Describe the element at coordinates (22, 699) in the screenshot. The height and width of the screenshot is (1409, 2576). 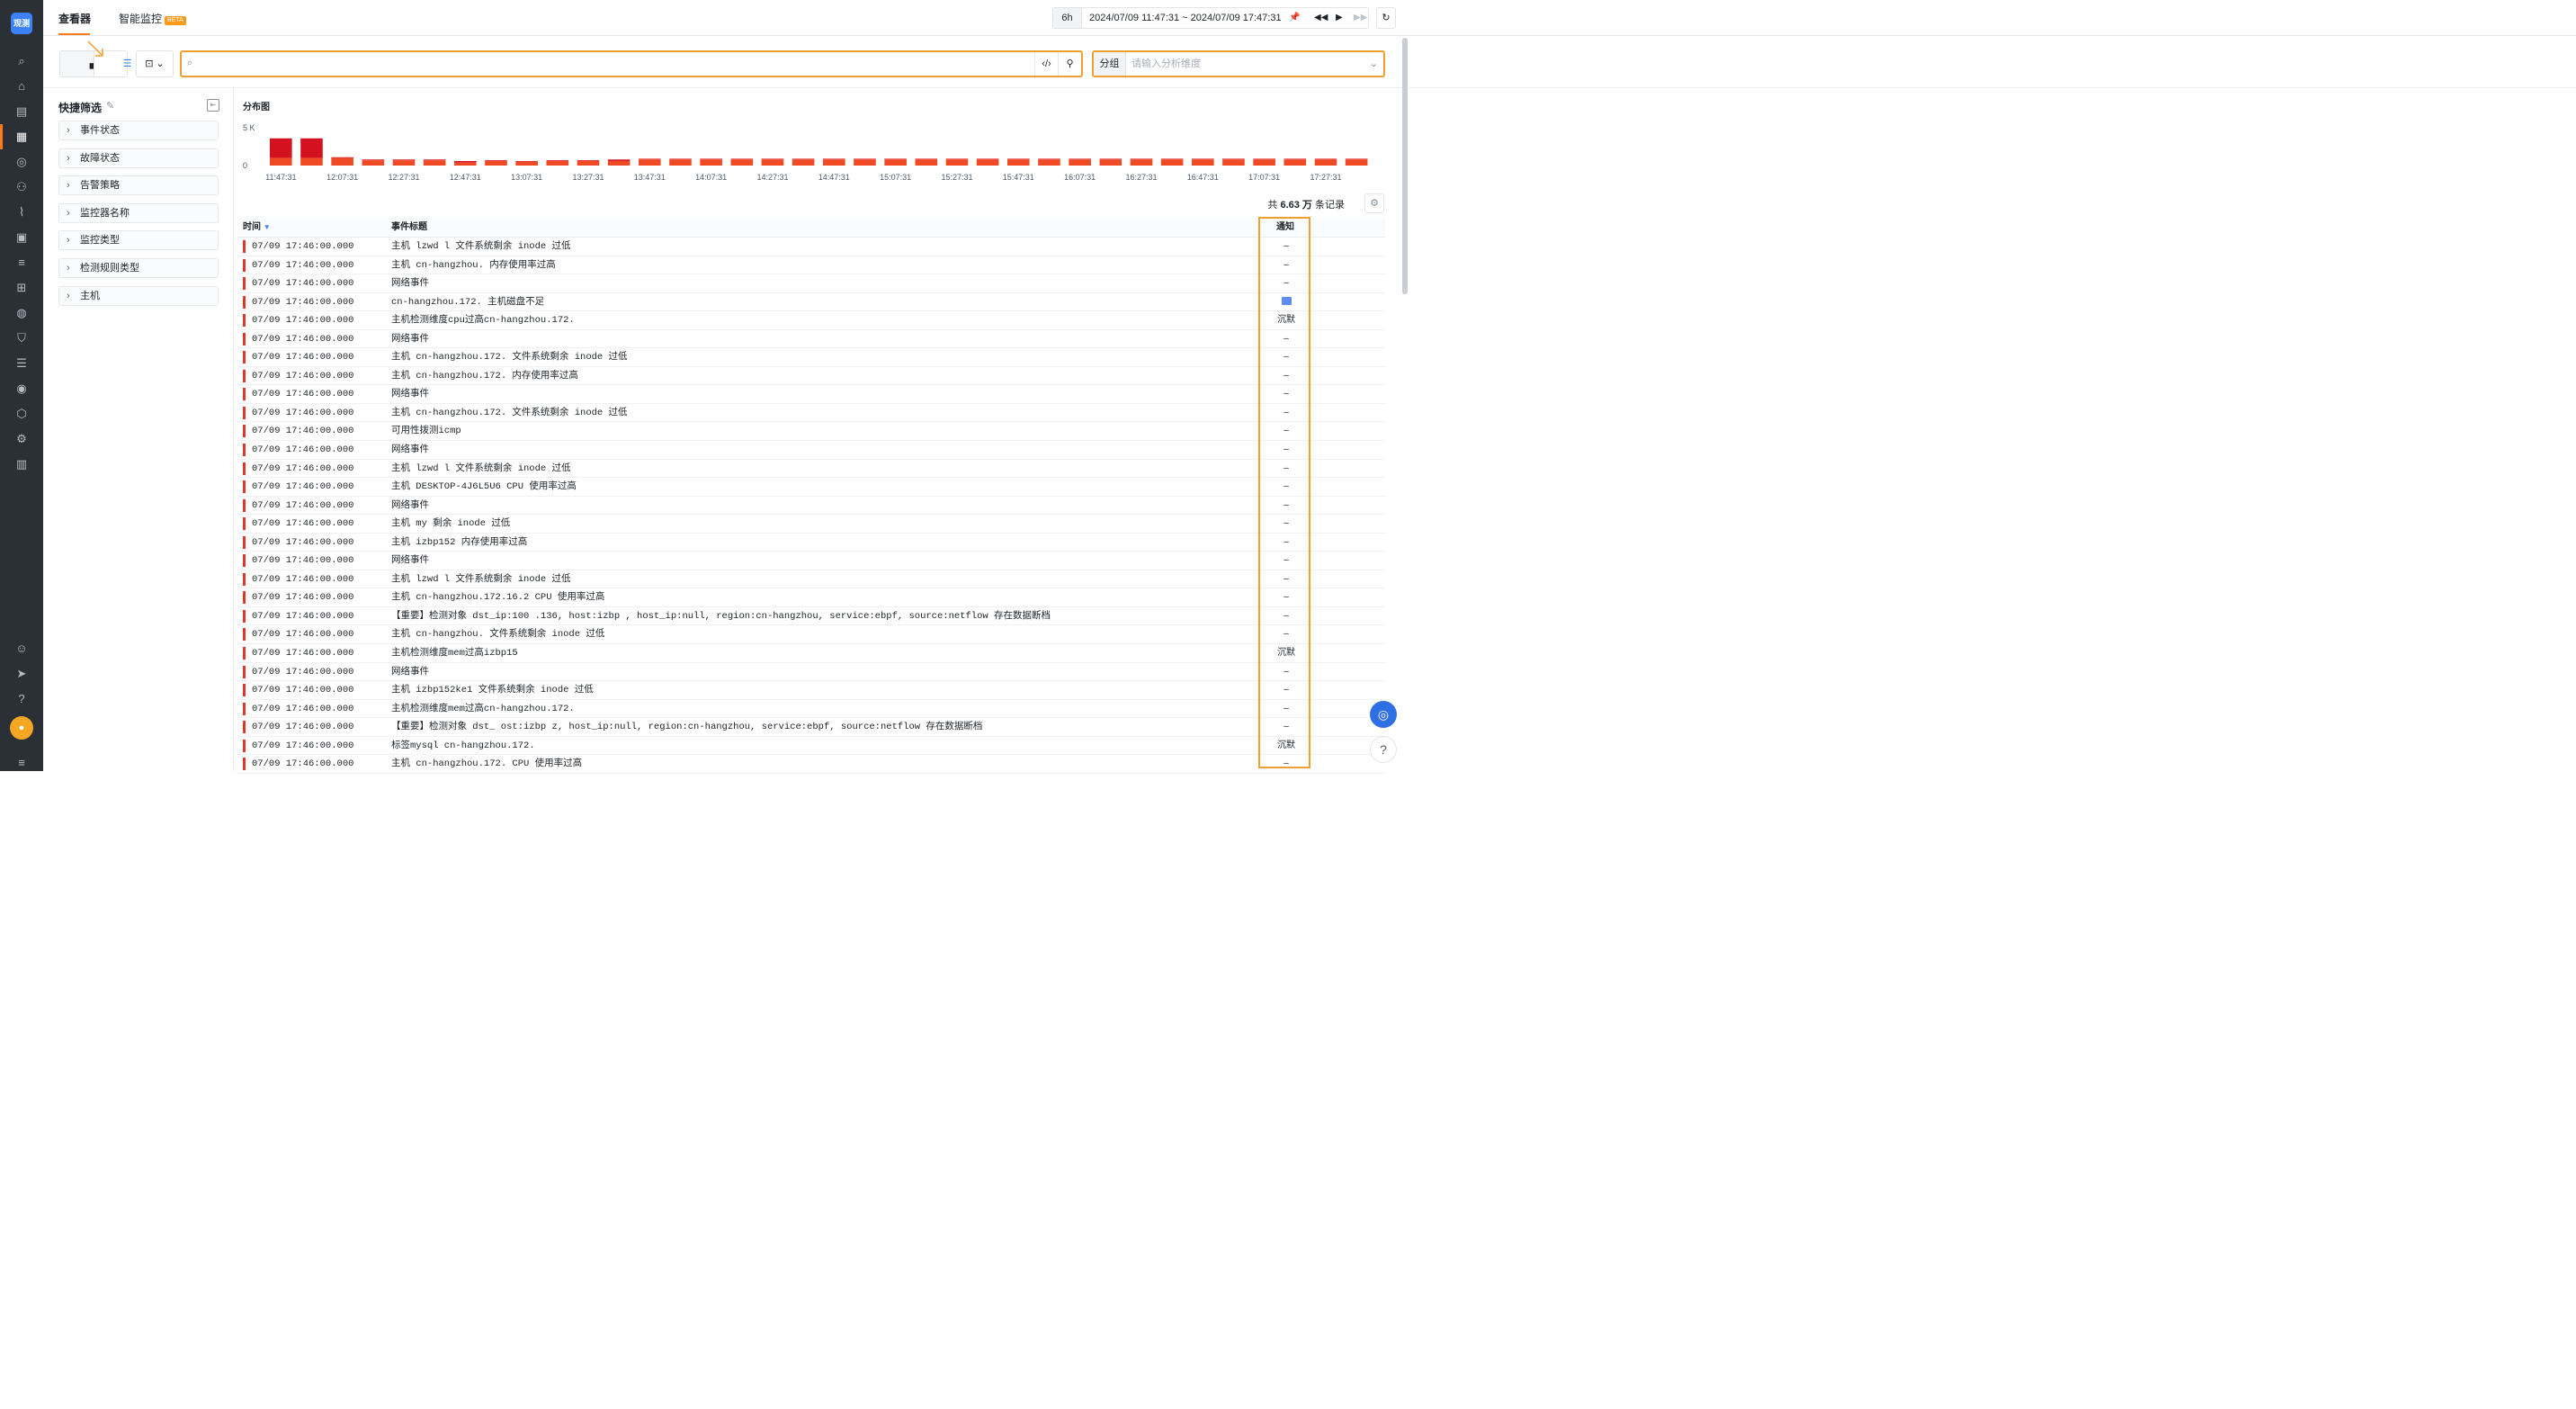
I see `help-icon: ?` at that location.